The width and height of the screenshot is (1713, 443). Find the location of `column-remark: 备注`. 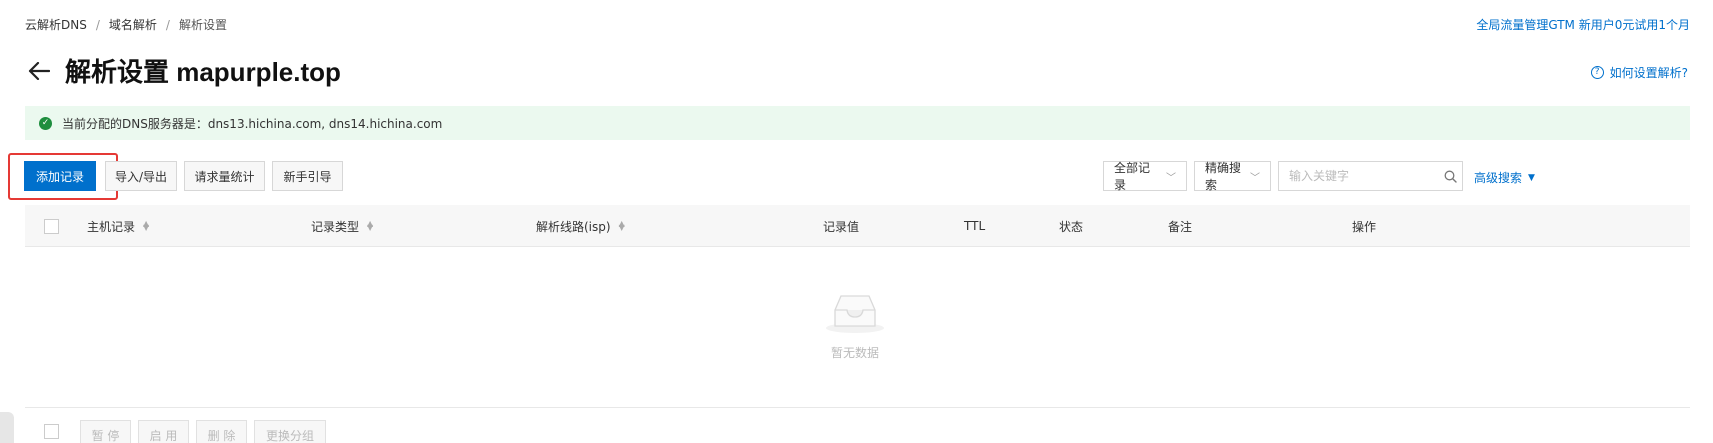

column-remark: 备注 is located at coordinates (1180, 226).